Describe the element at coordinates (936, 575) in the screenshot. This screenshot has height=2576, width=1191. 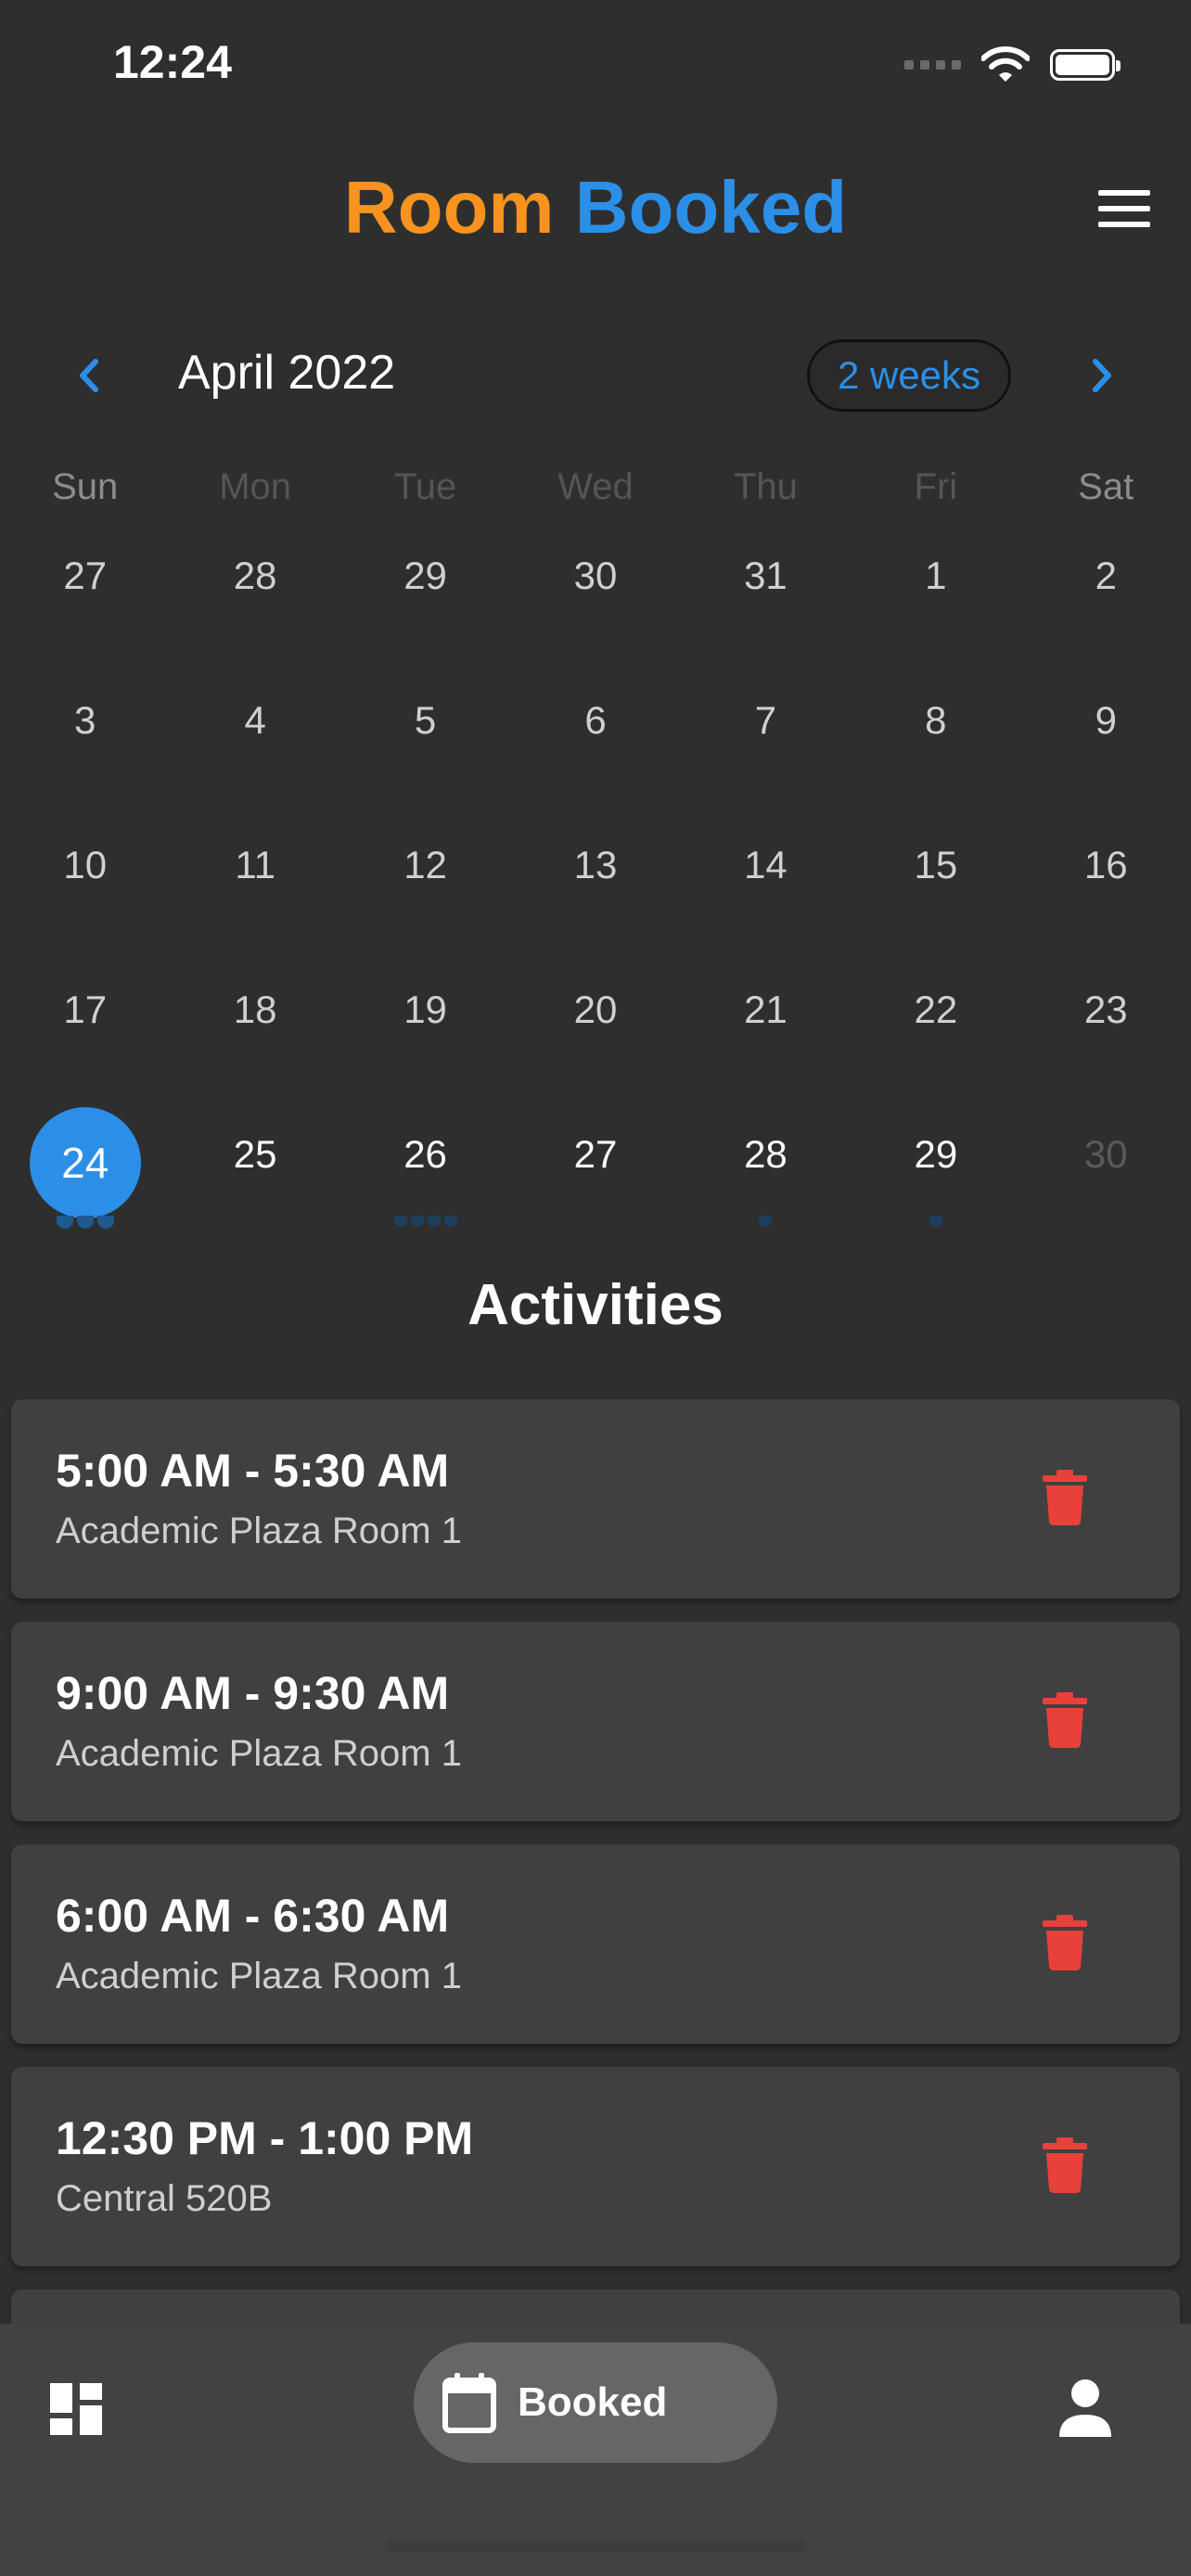
I see `day-number: 1` at that location.